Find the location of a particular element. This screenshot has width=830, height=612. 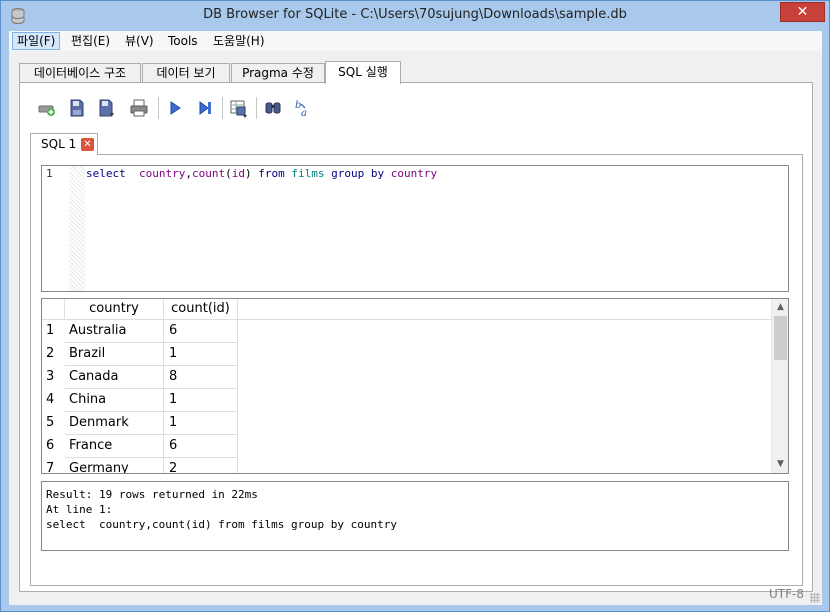

row-number: 2 is located at coordinates (50, 353).